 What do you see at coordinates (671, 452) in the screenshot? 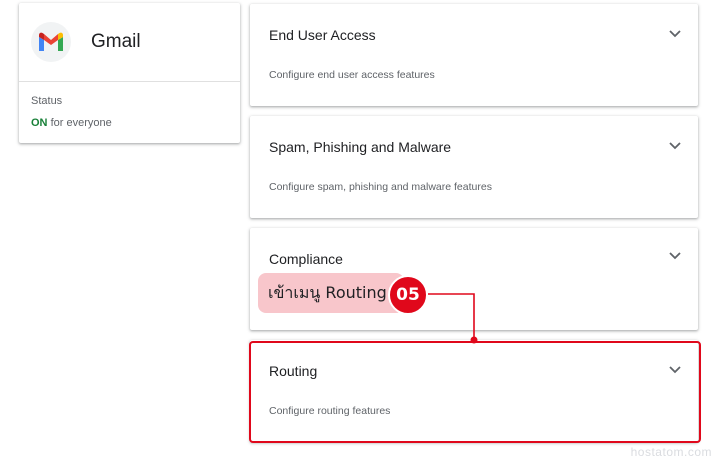
I see `watermark: hostatom.com` at bounding box center [671, 452].